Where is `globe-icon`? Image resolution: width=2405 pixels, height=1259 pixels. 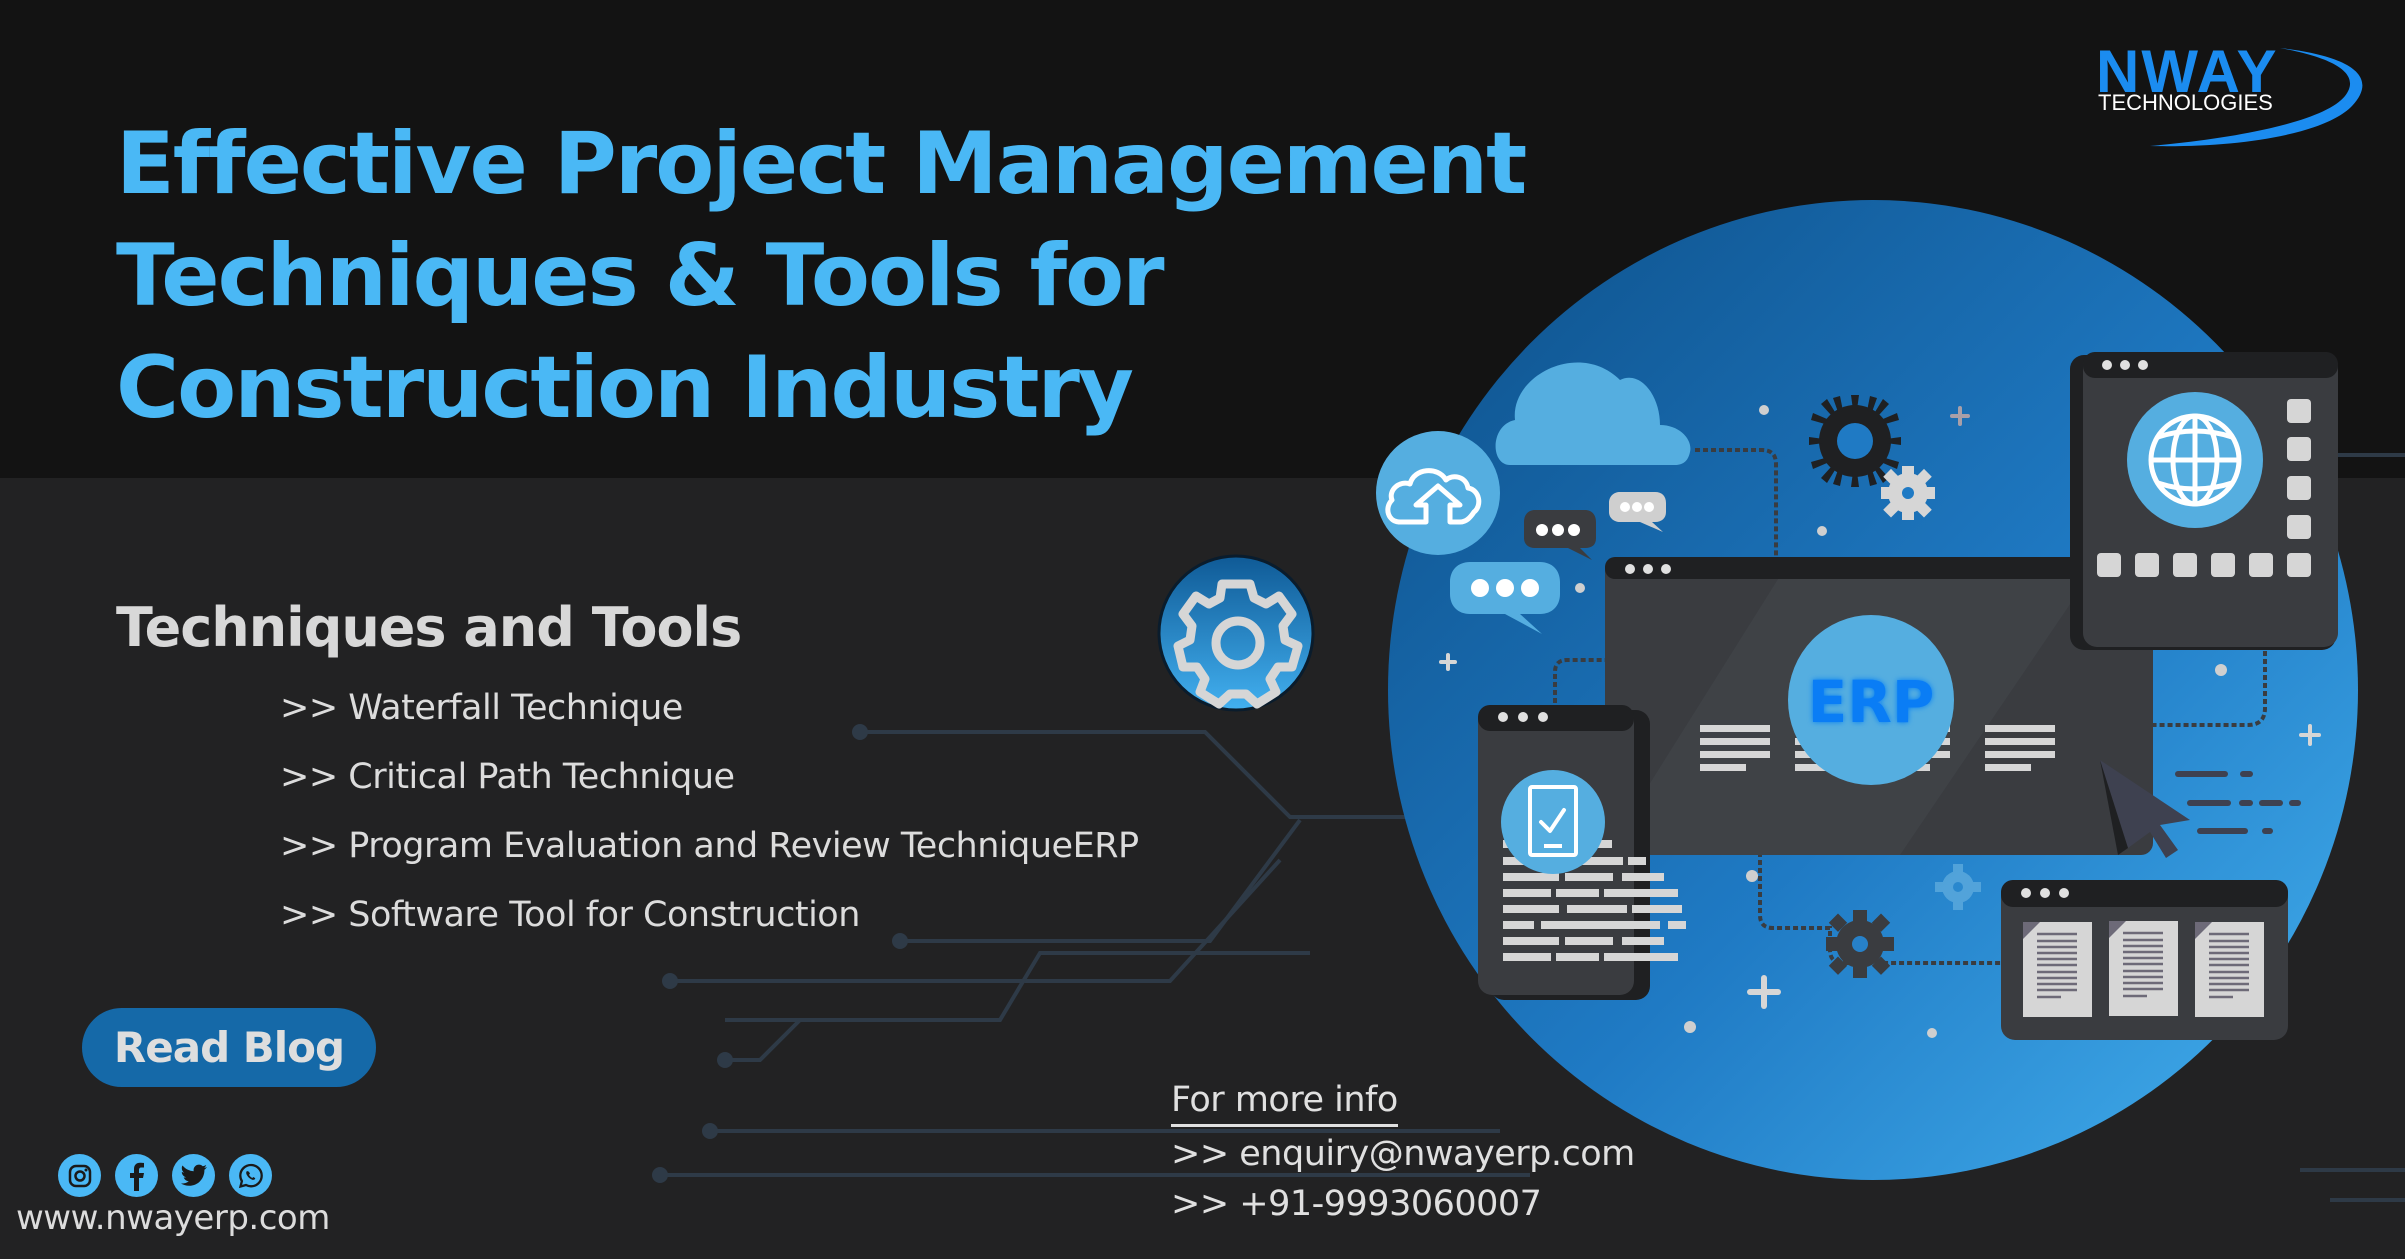 globe-icon is located at coordinates (2195, 460).